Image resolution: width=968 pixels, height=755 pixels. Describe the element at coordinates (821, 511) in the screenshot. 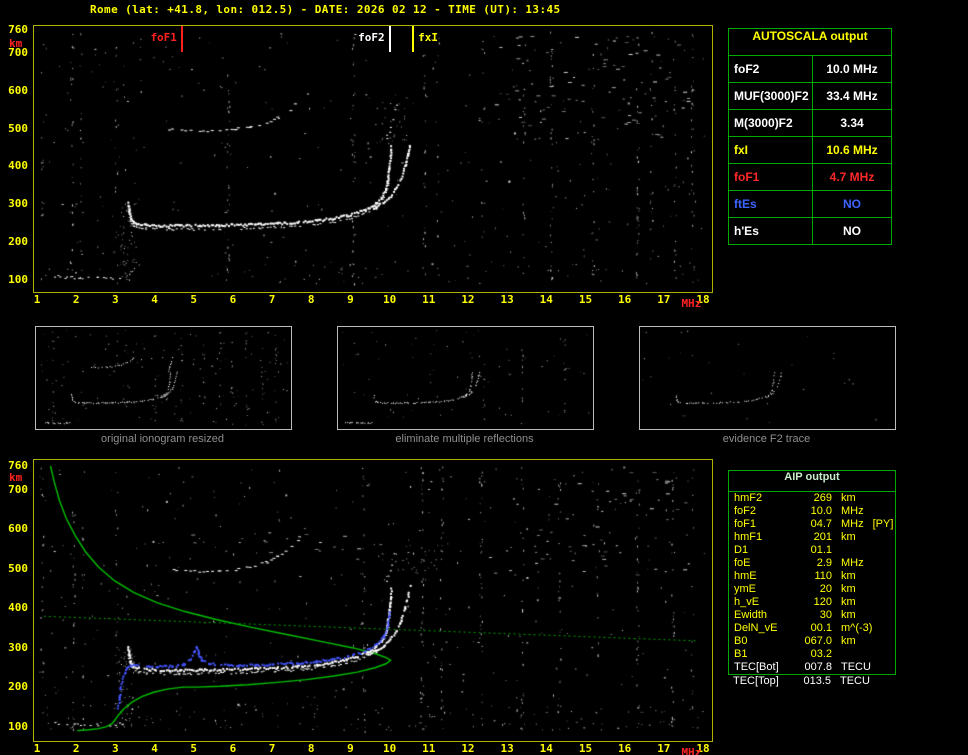

I see `row-value: 10.0` at that location.